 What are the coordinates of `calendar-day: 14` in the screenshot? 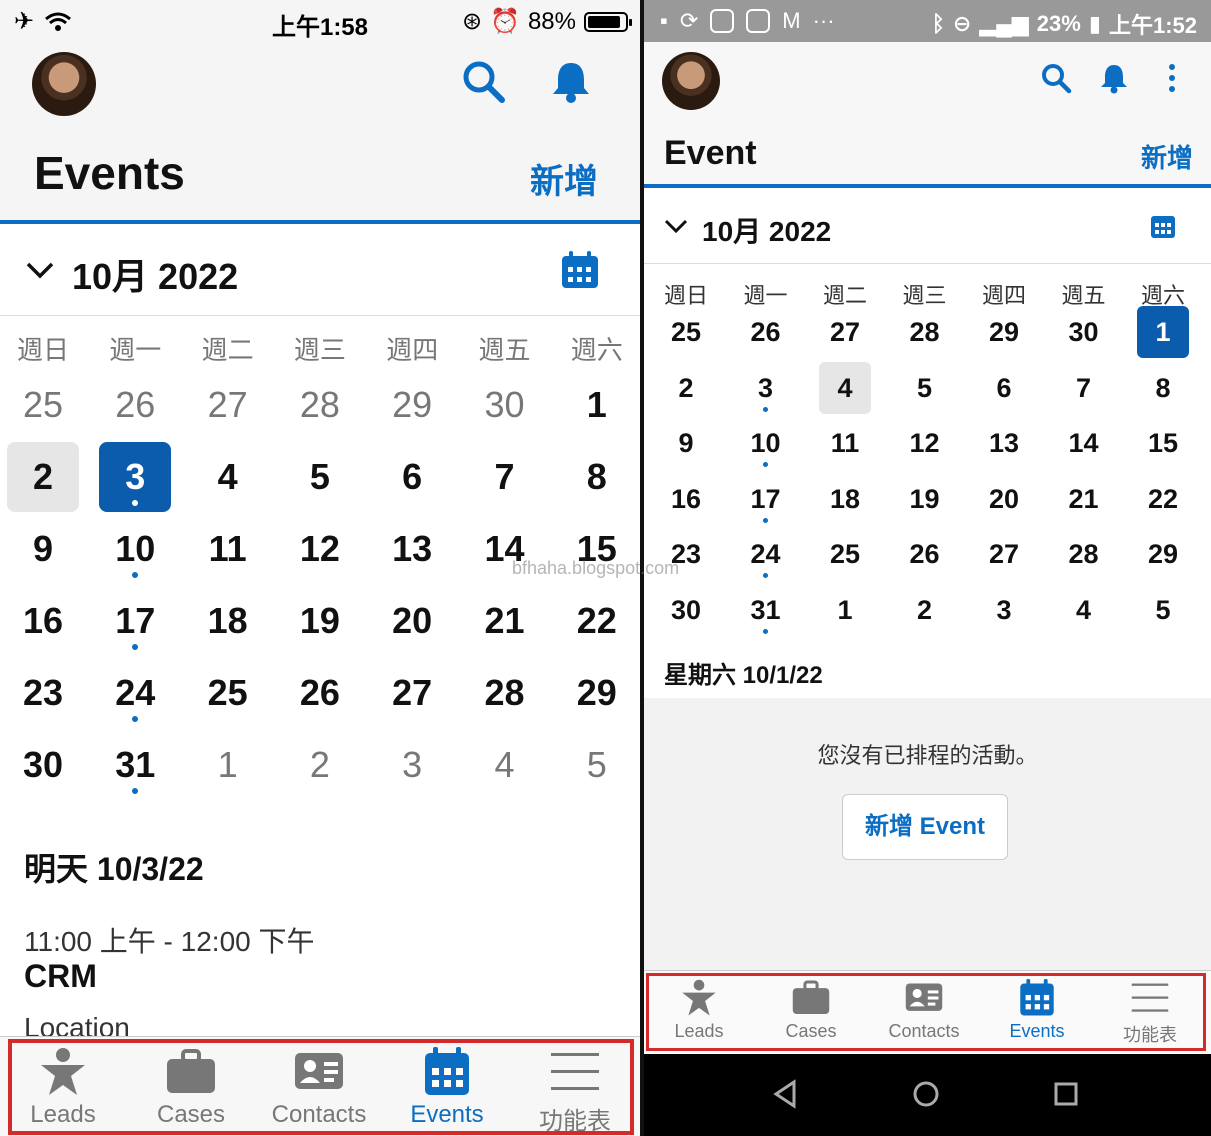 It's located at (1084, 443).